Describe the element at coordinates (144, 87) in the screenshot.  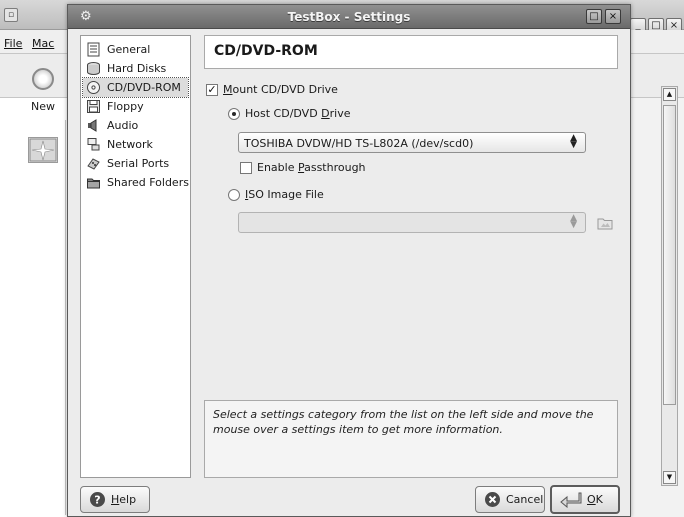
I see `category-label: CD/DVD-ROM` at that location.